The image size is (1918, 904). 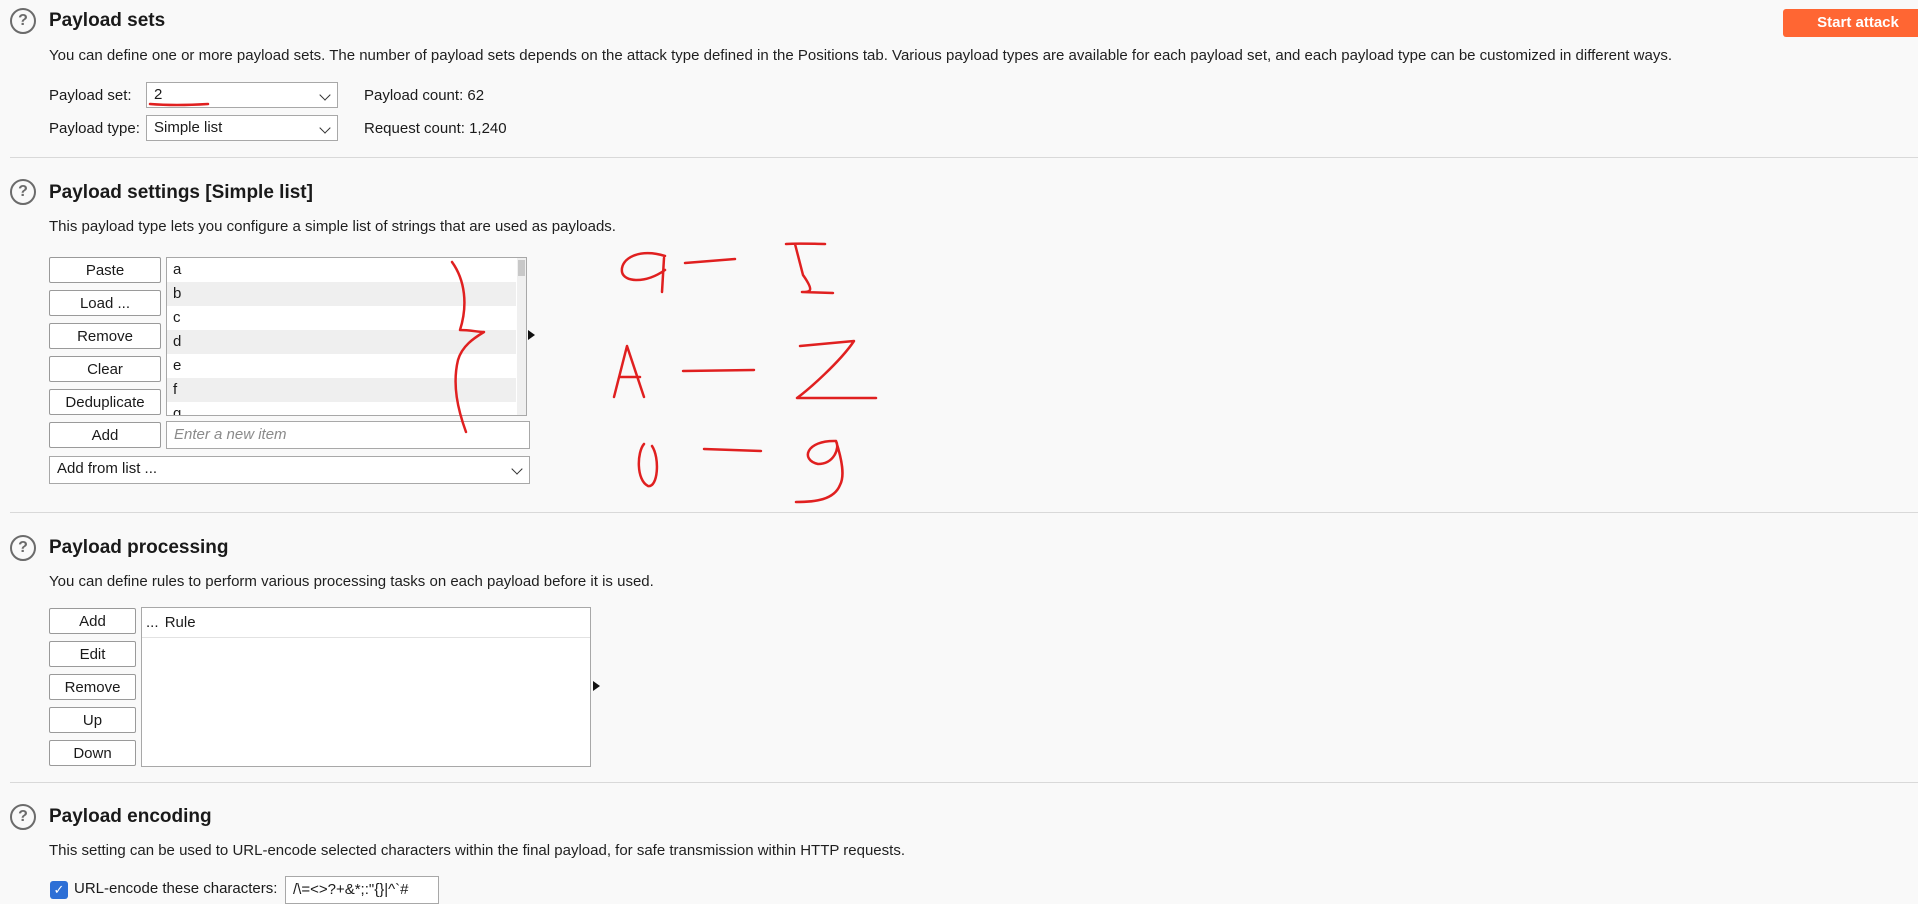 I want to click on range-a-z-annotation, so click(x=727, y=268).